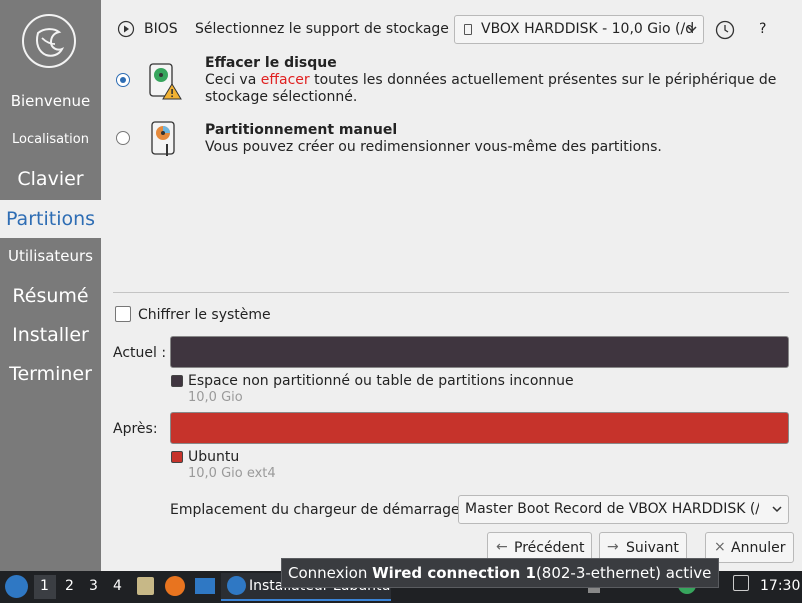 Image resolution: width=802 pixels, height=603 pixels. Describe the element at coordinates (758, 548) in the screenshot. I see `cancel-button-label: Annuler` at that location.